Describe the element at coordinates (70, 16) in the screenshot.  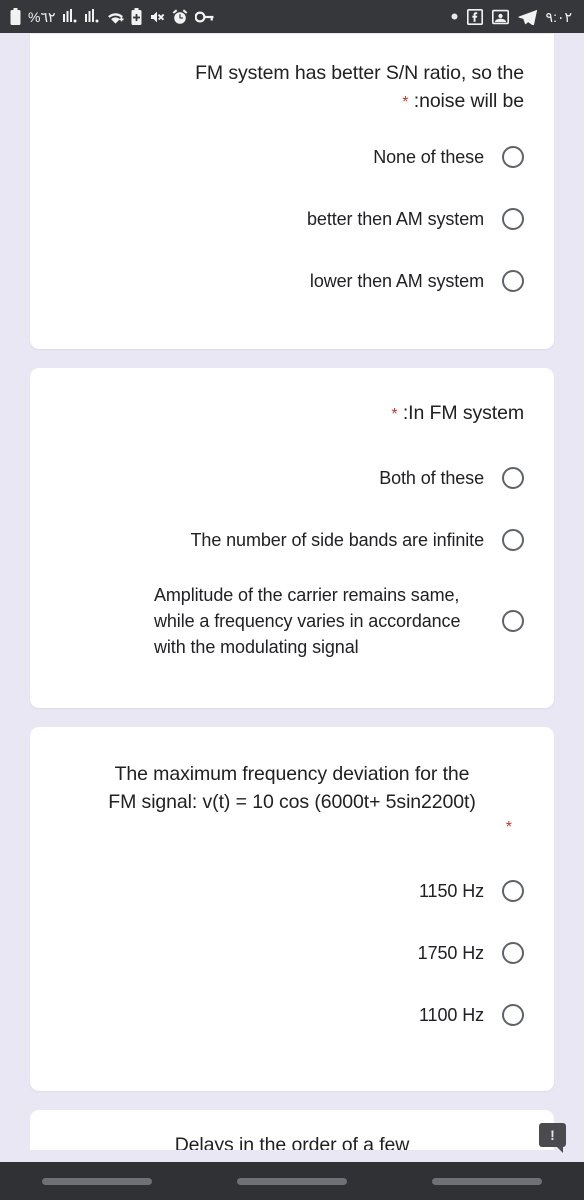
I see `signal-bars-icon` at that location.